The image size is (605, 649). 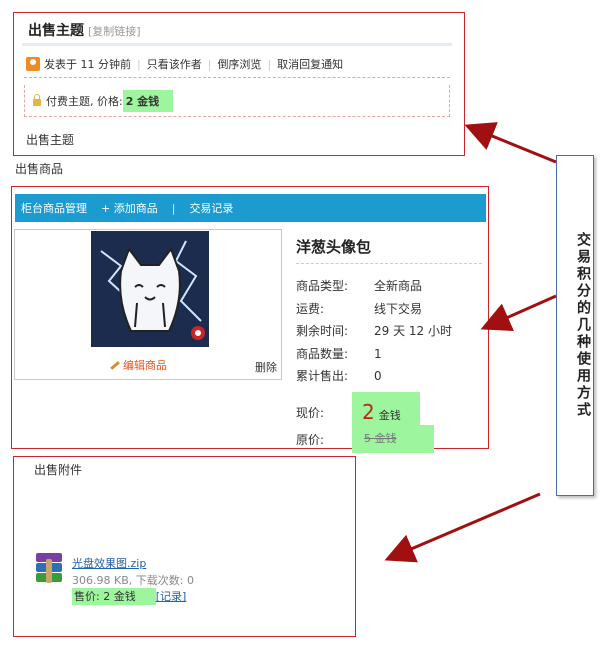 I want to click on goods-name: 洋葱头像包, so click(x=334, y=247).